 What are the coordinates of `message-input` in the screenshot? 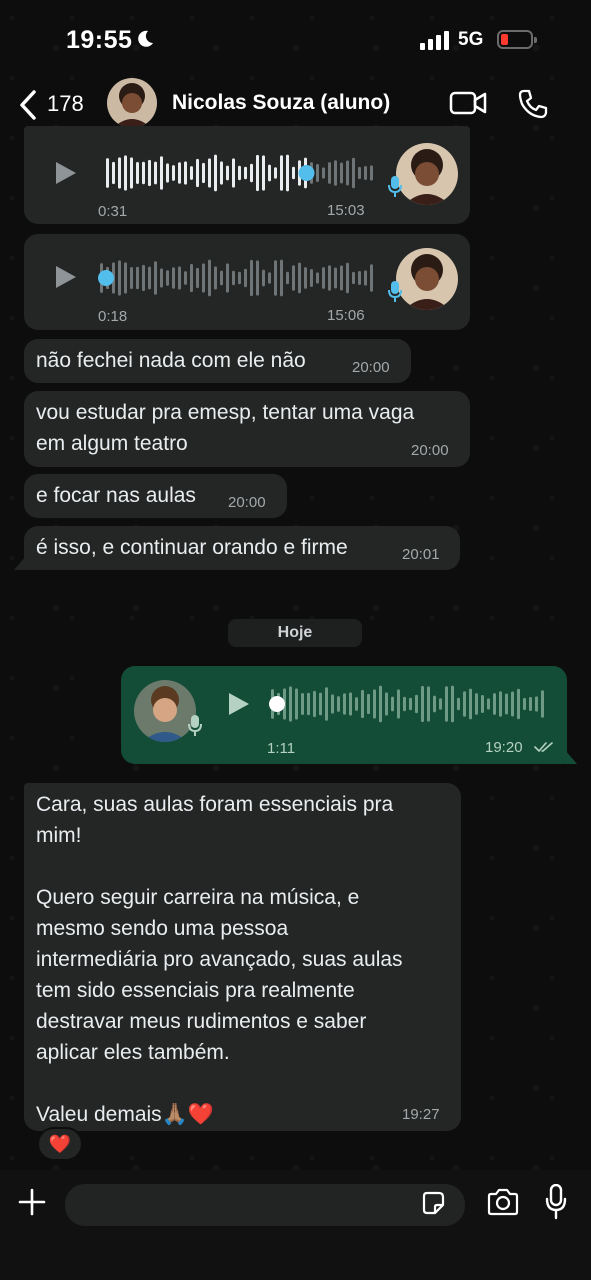 It's located at (265, 1205).